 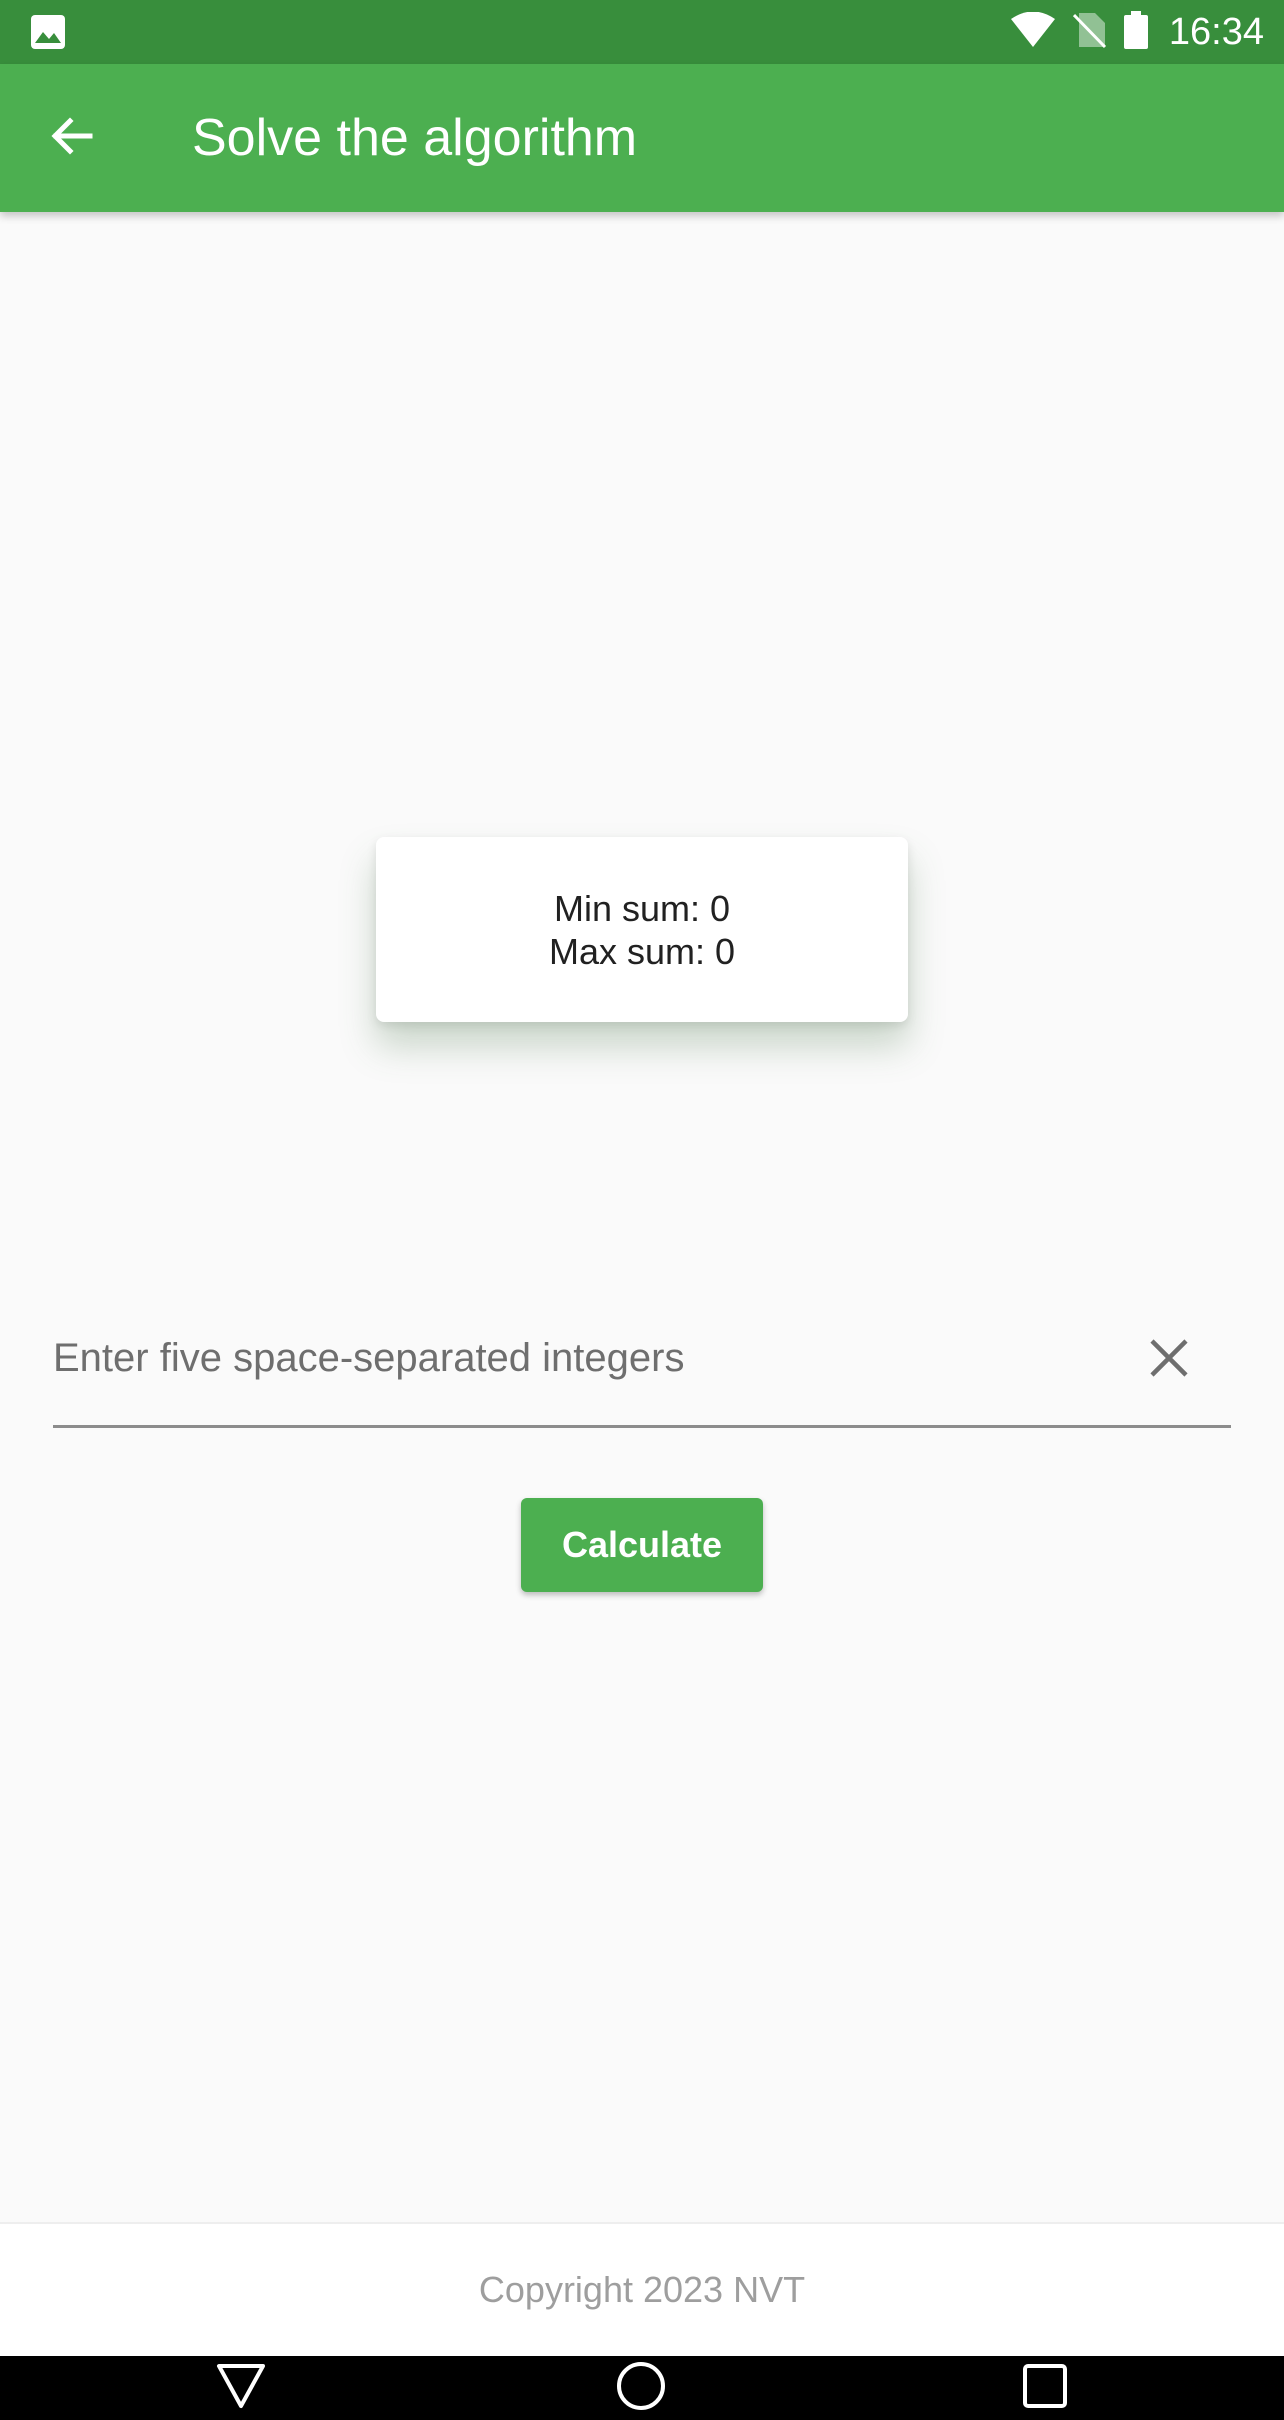 I want to click on nav-recents-button, so click(x=1045, y=2388).